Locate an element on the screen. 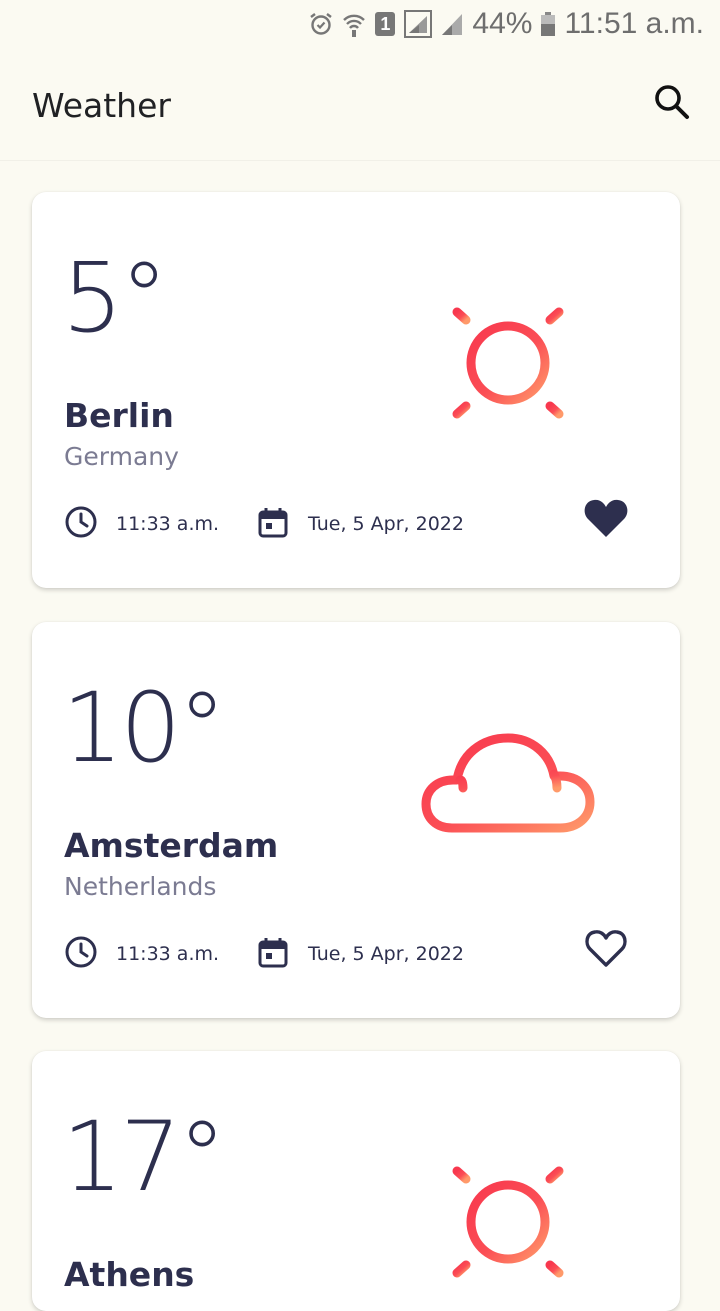 The height and width of the screenshot is (1311, 720). alarm-icon is located at coordinates (321, 24).